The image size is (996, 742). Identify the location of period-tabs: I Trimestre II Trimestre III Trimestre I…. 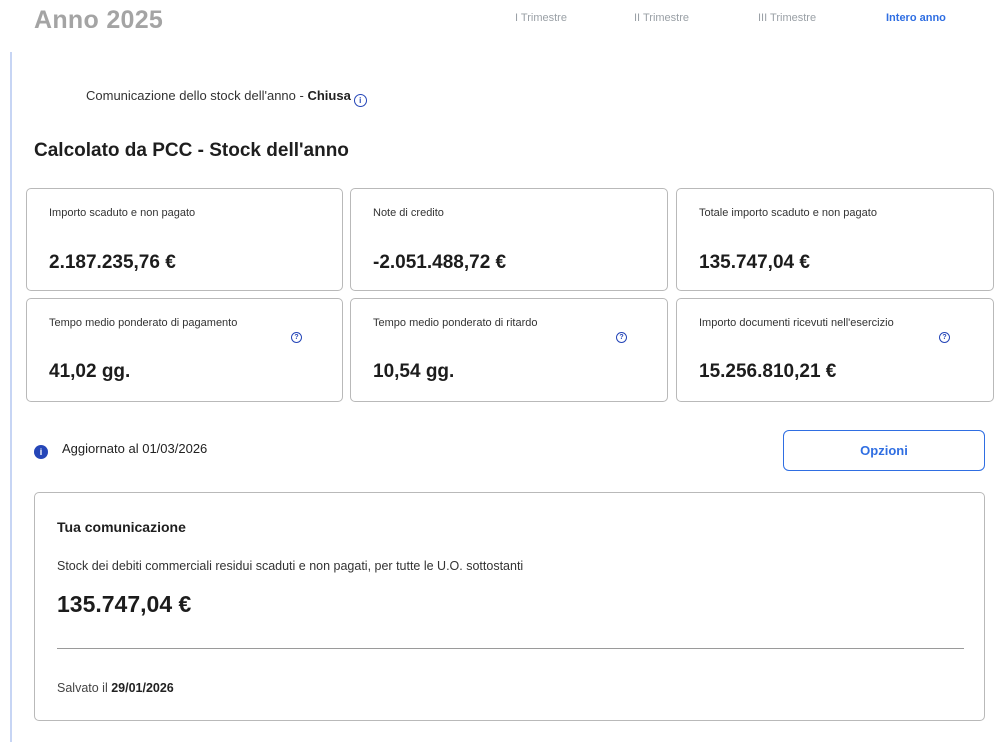
(498, 22).